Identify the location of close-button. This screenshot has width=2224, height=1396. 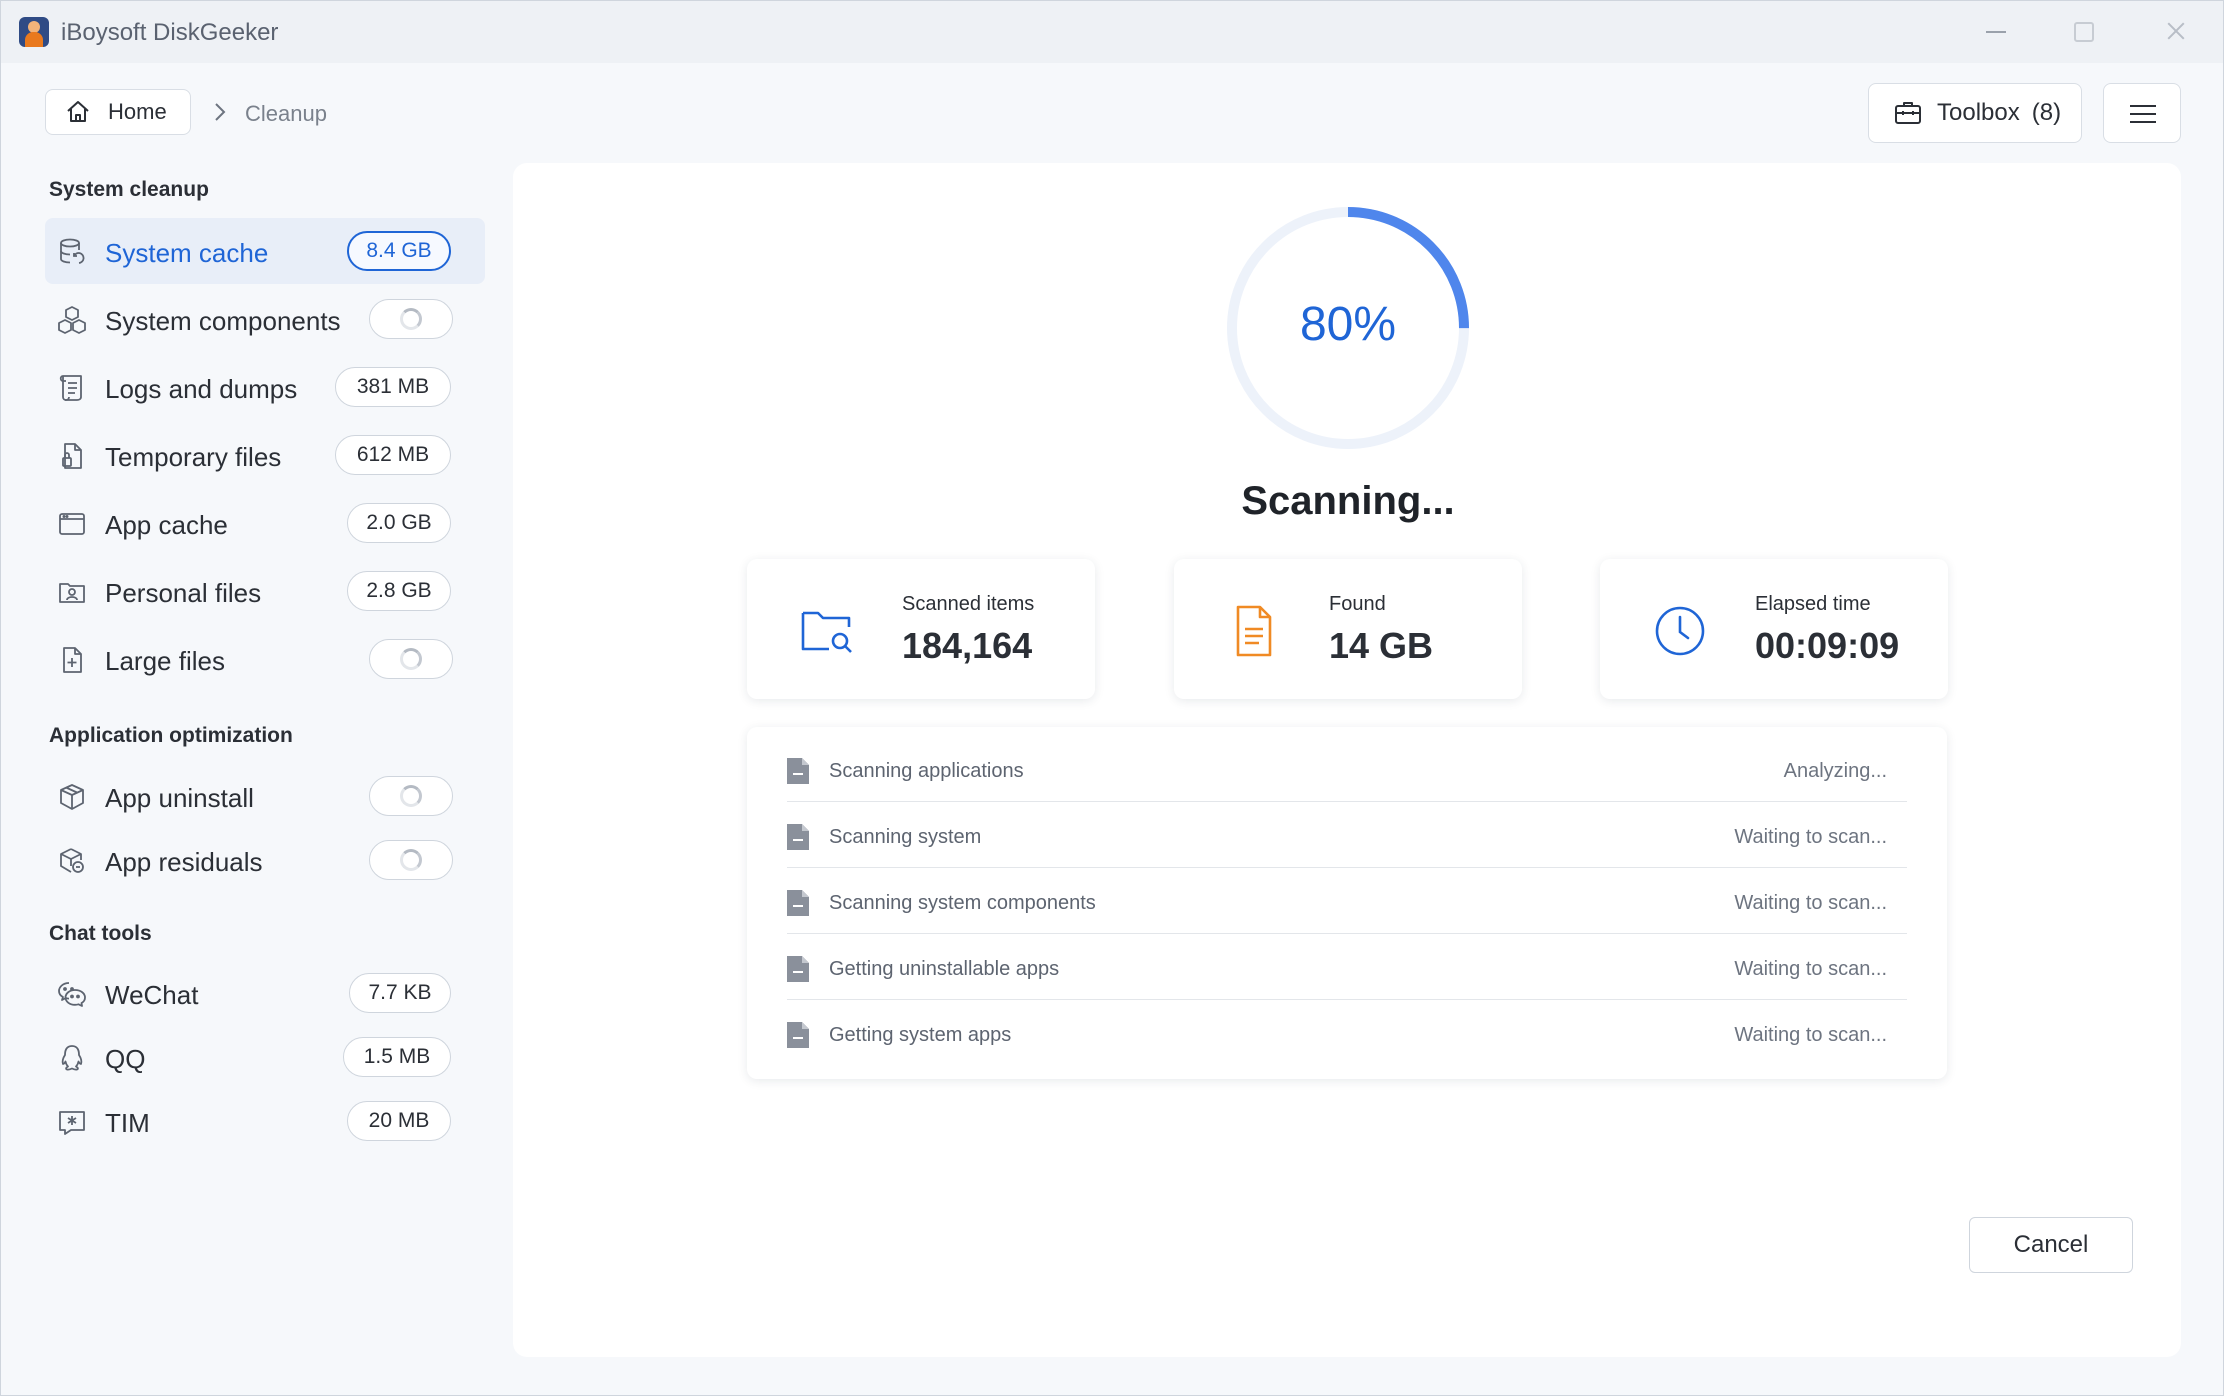
(2176, 32).